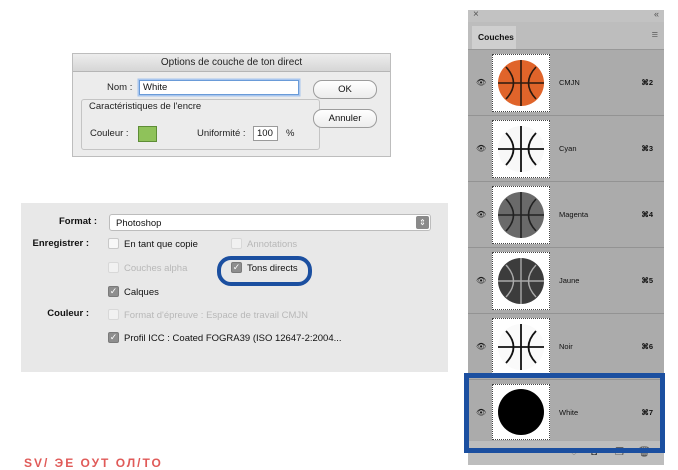 The image size is (678, 470). I want to click on collapse-icon: «, so click(656, 14).